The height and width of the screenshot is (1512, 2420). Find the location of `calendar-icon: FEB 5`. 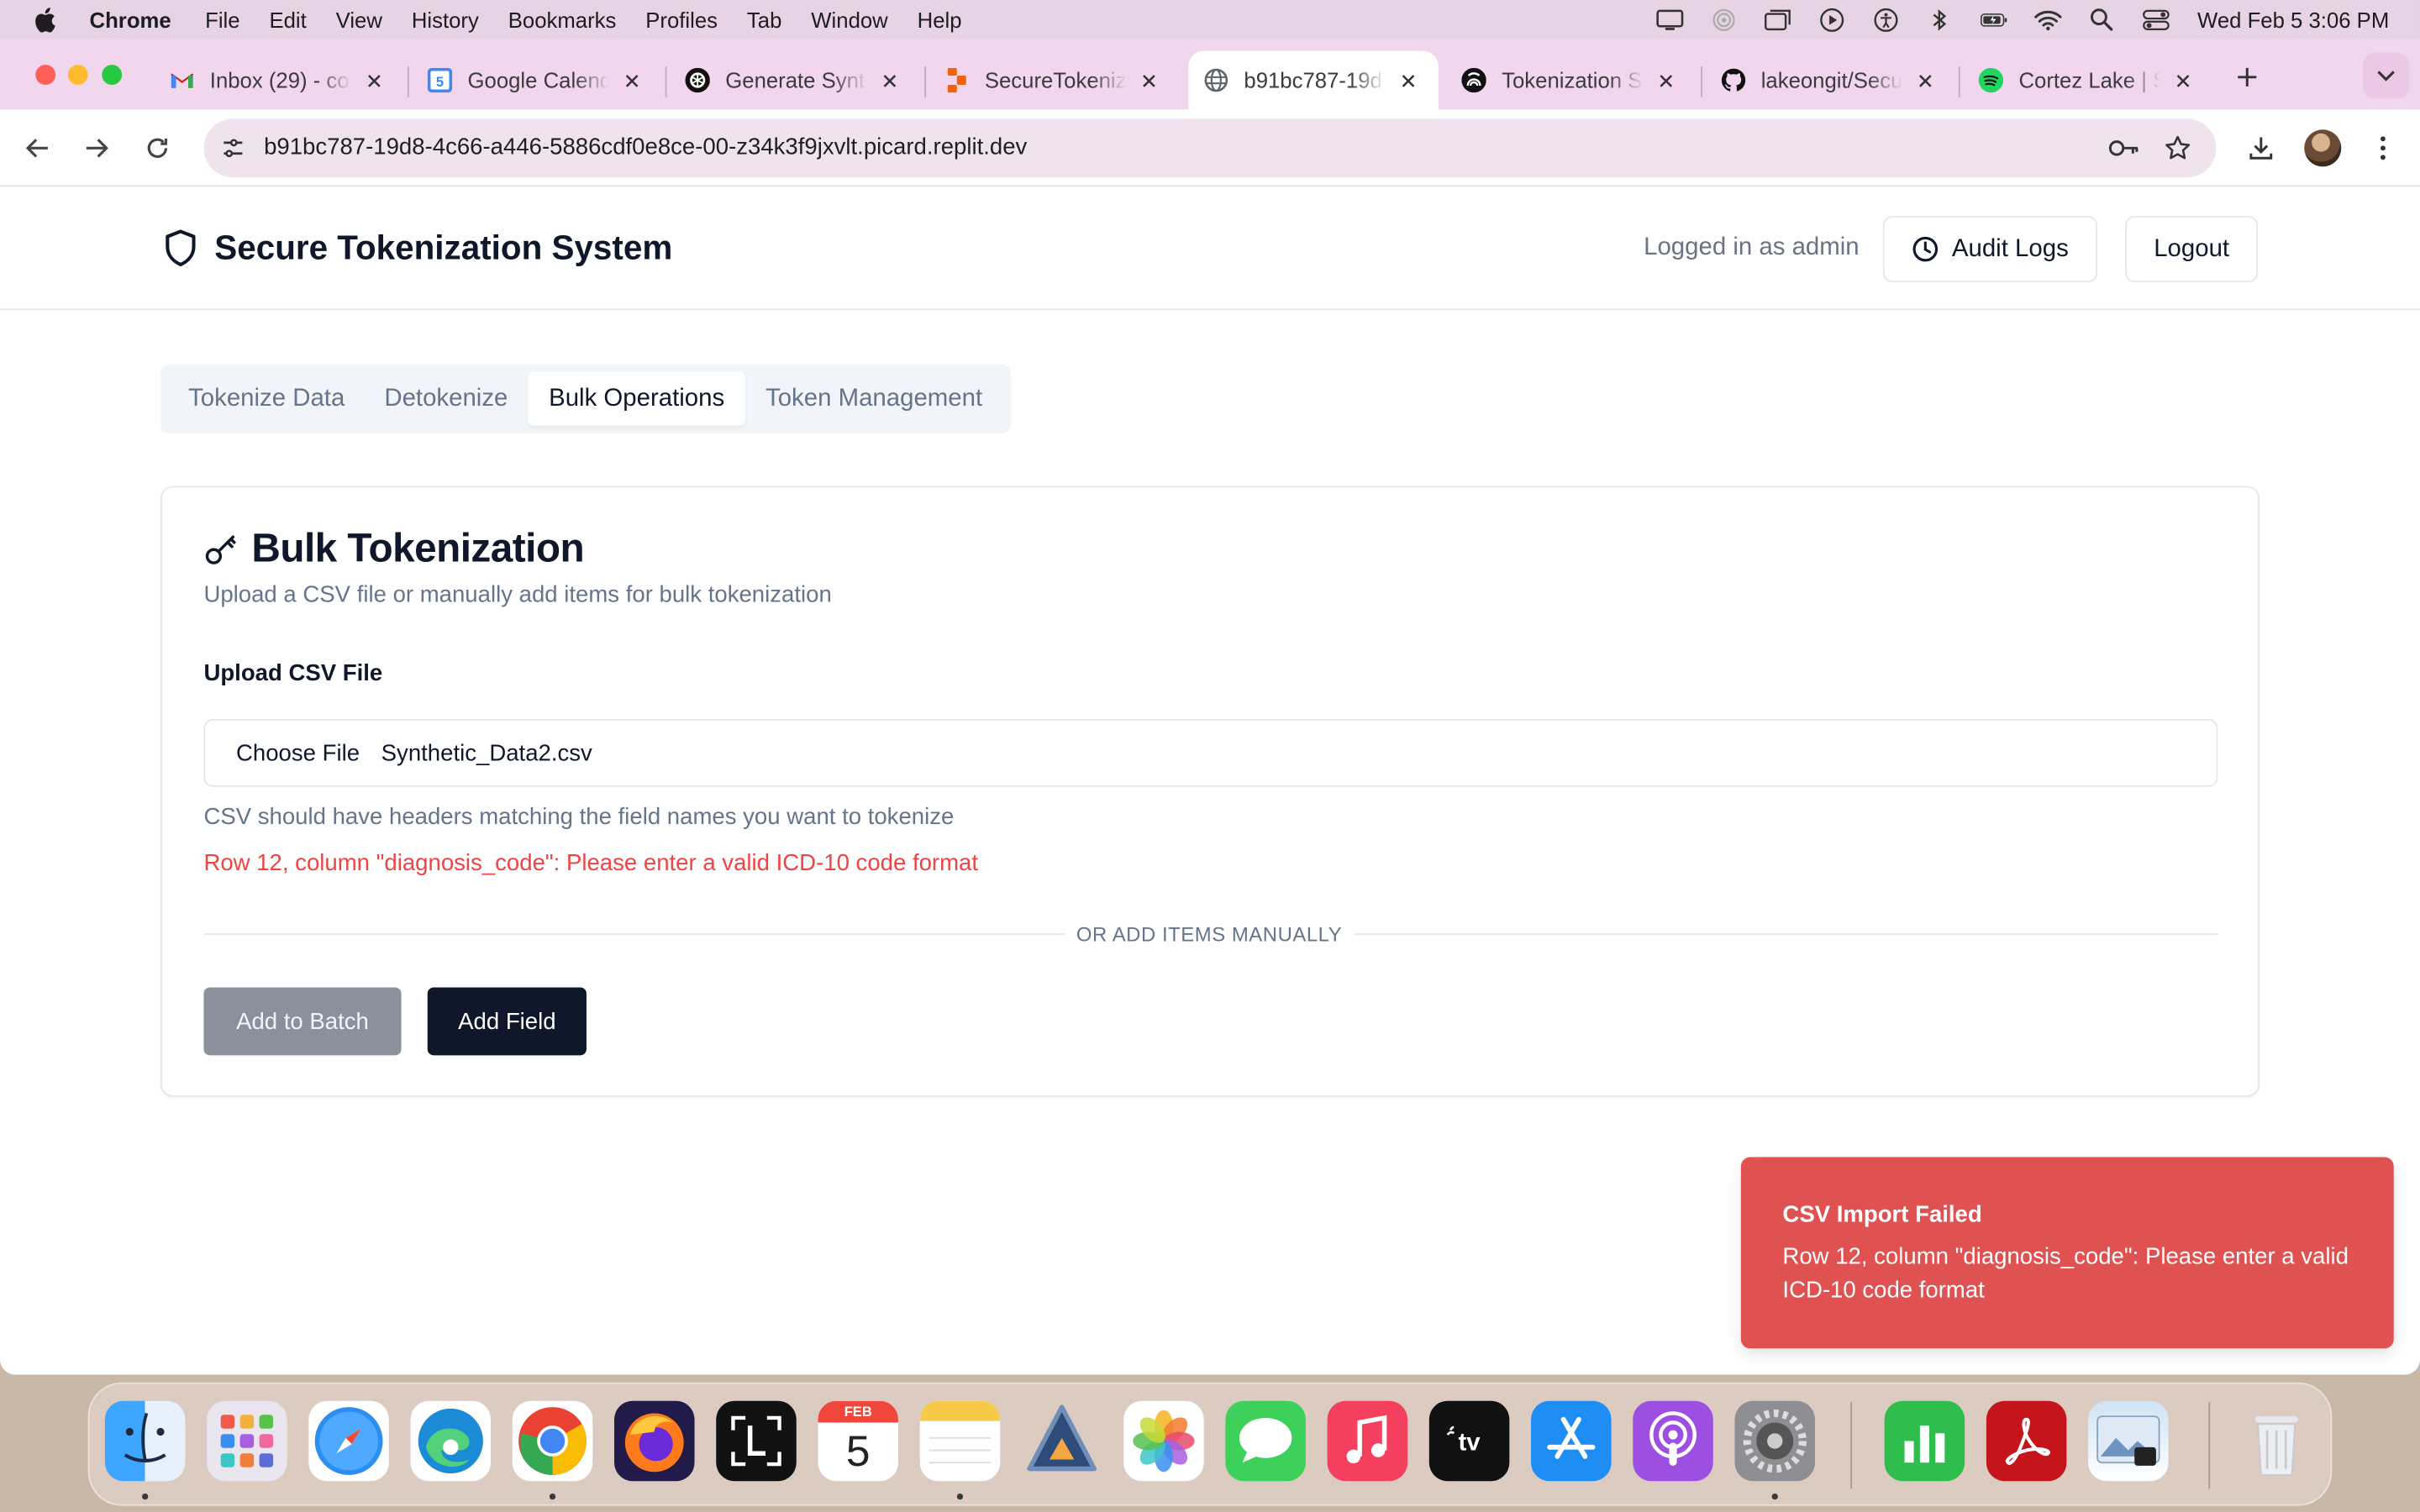

calendar-icon: FEB 5 is located at coordinates (858, 1441).